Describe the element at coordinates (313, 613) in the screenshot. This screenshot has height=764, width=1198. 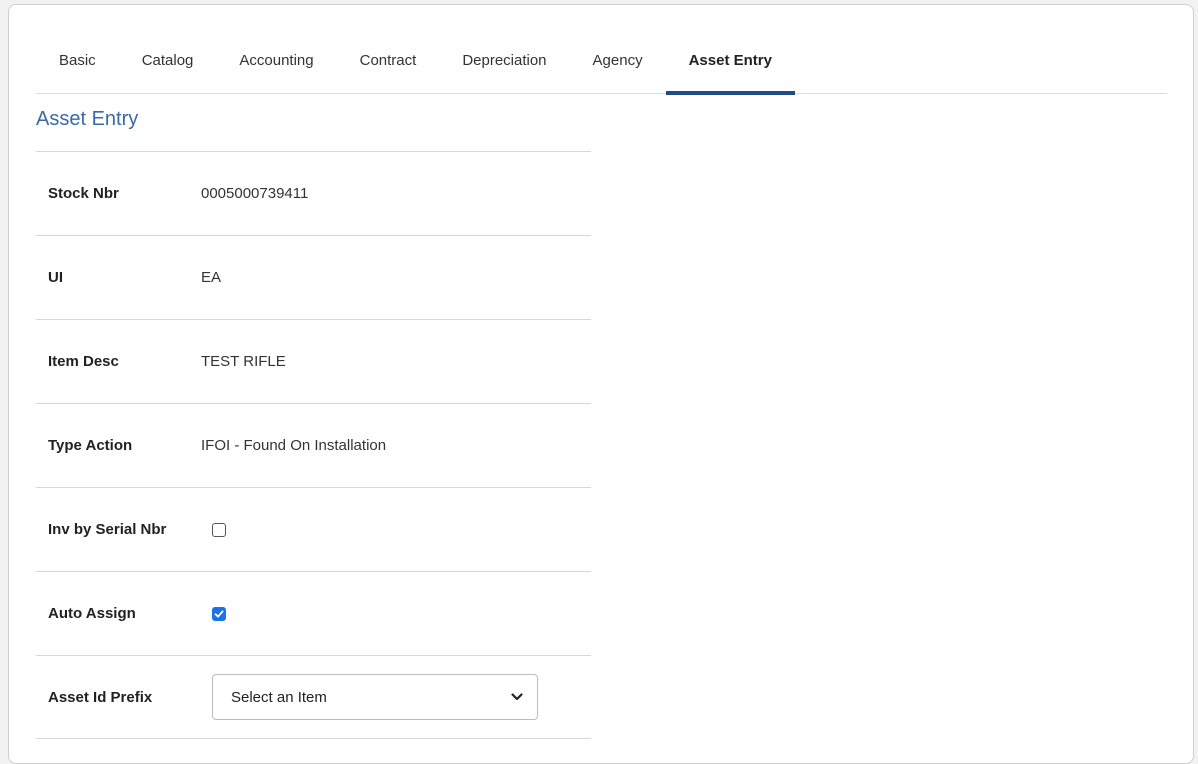
I see `row-auto-assign: Auto Assign` at that location.